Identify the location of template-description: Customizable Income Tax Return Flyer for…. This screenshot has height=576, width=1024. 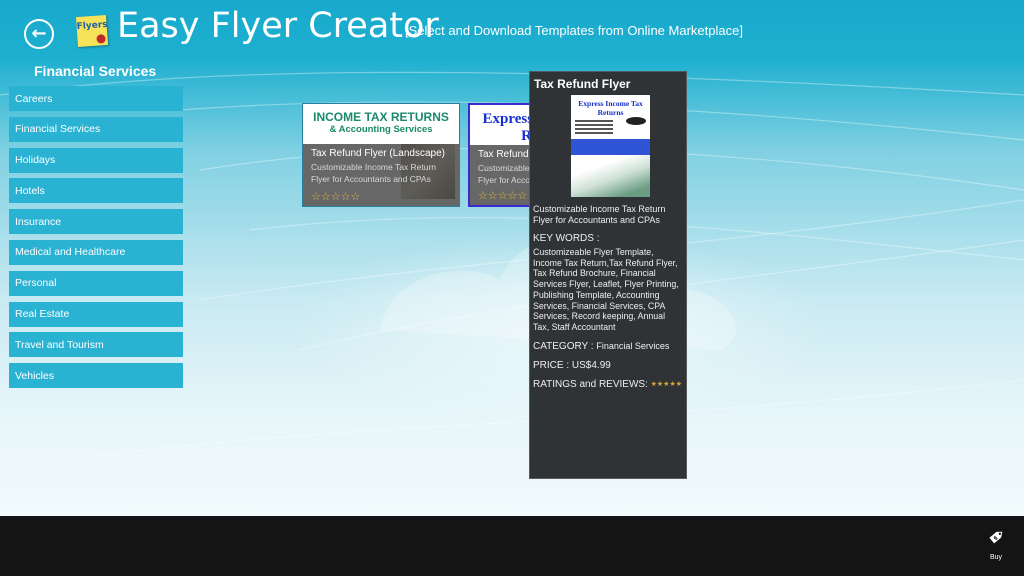
(374, 173).